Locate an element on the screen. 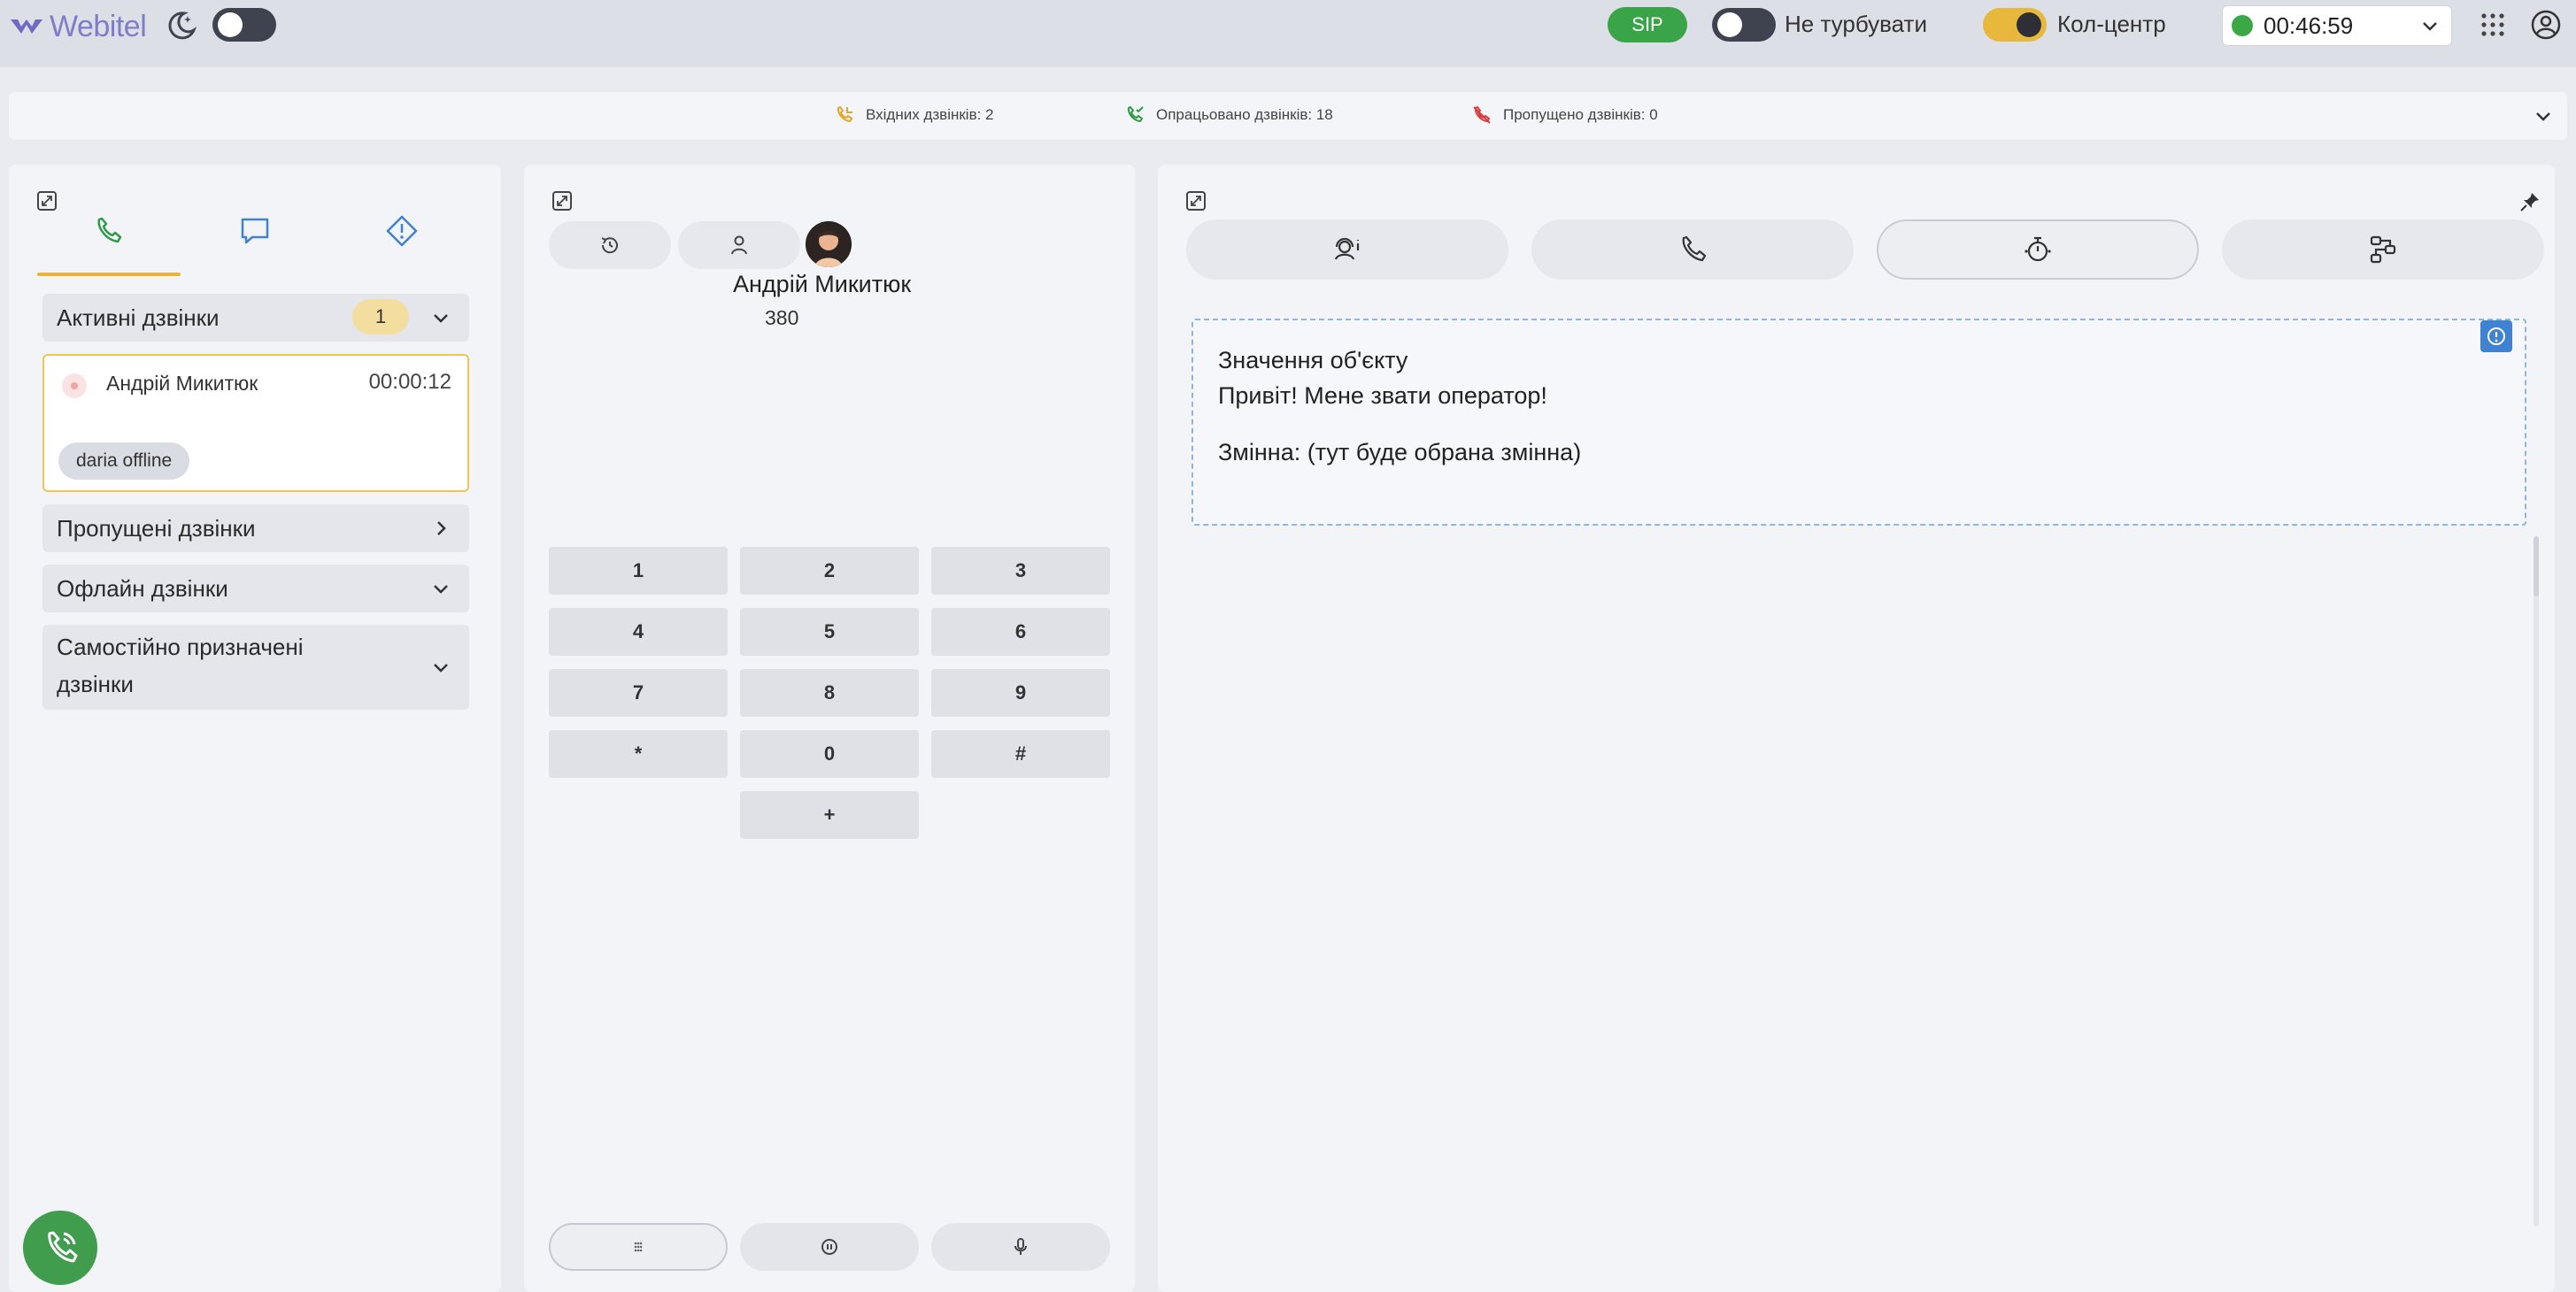 This screenshot has width=2576, height=1292. script-object-value: Значення об'єкту is located at coordinates (1313, 360).